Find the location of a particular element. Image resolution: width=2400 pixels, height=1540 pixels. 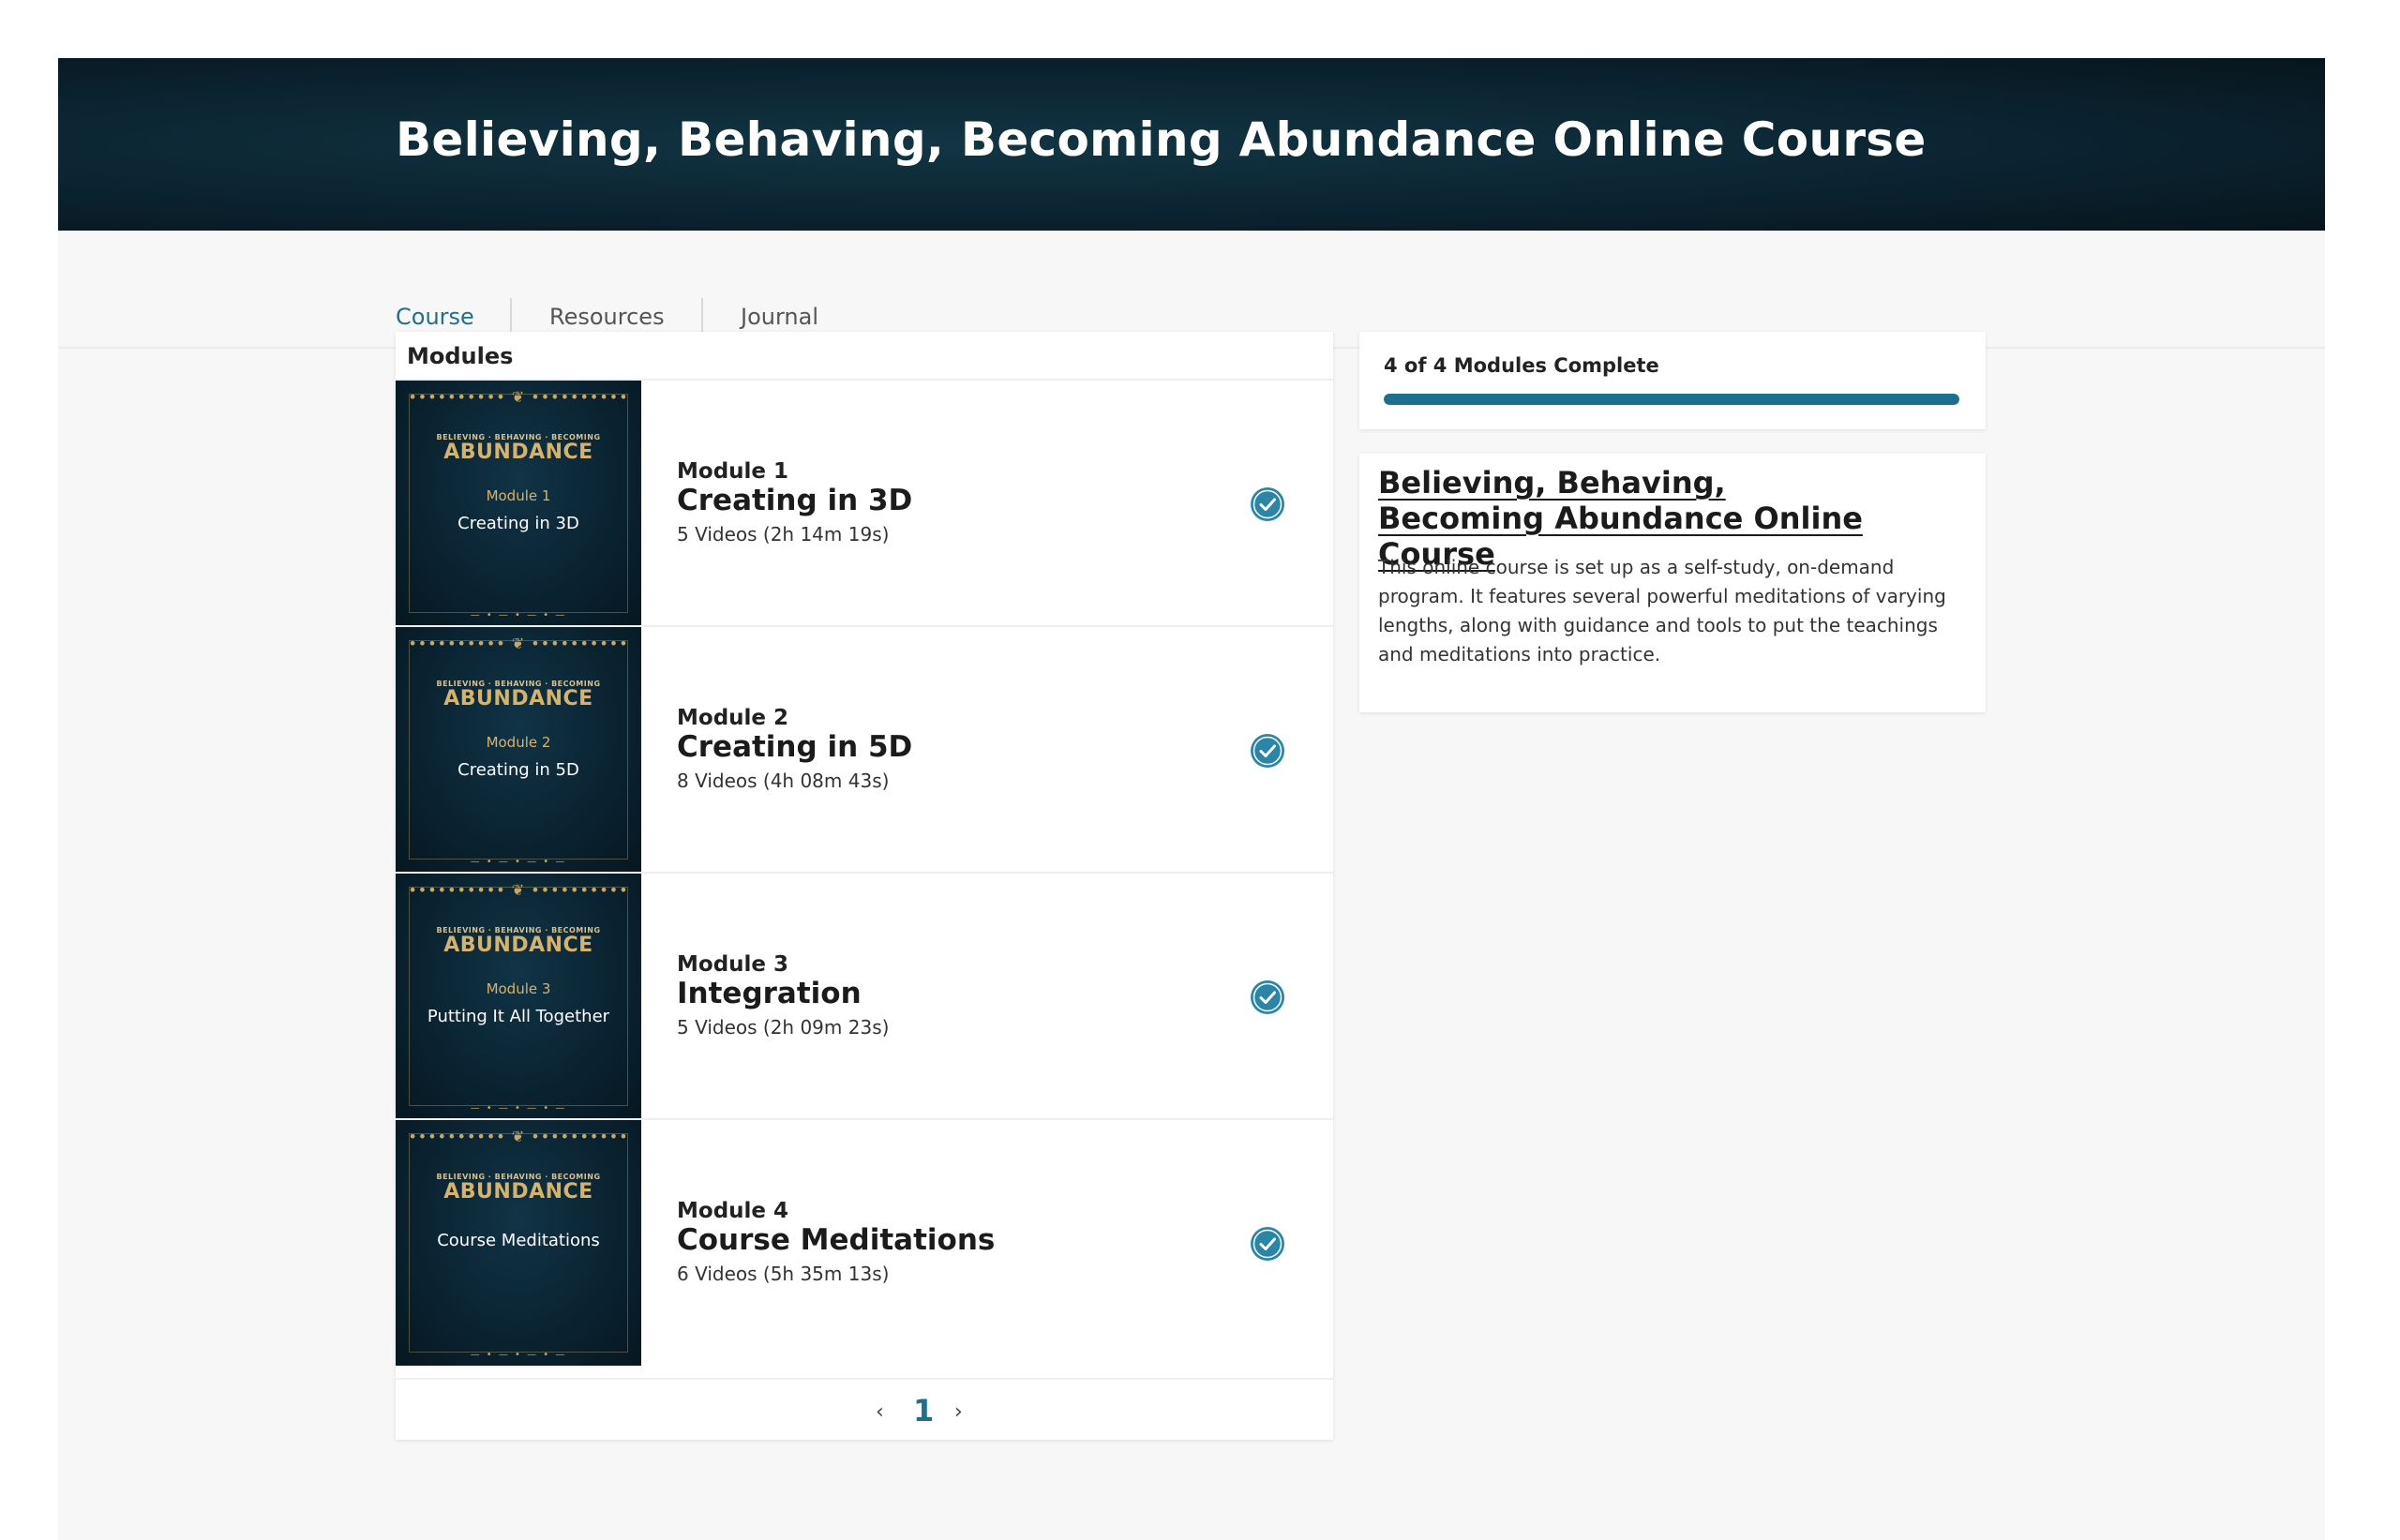

pagination-next-button: › is located at coordinates (958, 1412).